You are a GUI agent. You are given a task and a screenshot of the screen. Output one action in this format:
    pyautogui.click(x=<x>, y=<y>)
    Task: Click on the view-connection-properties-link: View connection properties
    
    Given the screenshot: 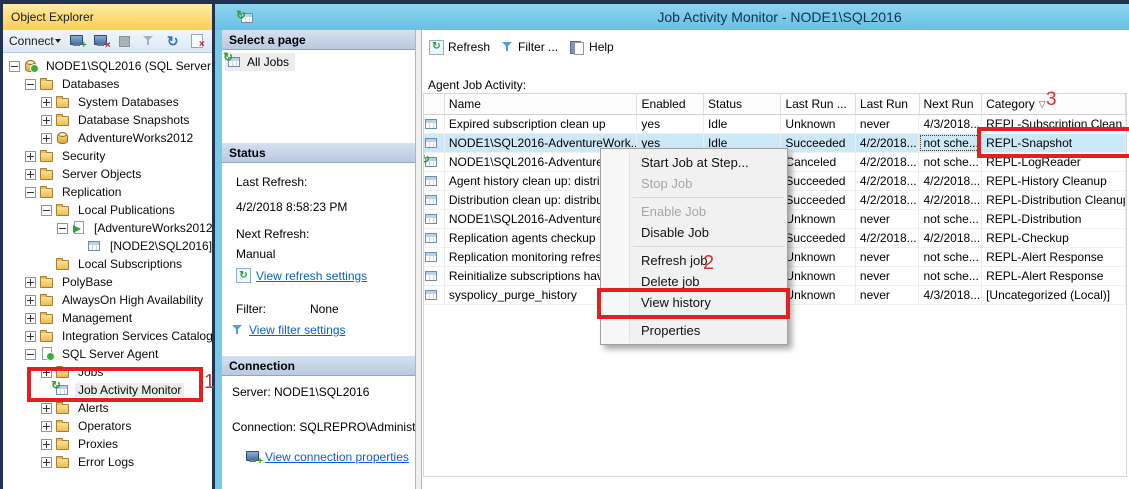 What is the action you would take?
    pyautogui.click(x=337, y=457)
    